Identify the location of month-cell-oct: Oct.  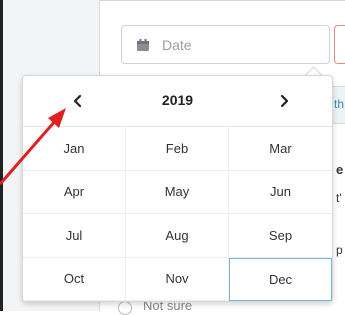
(74, 279).